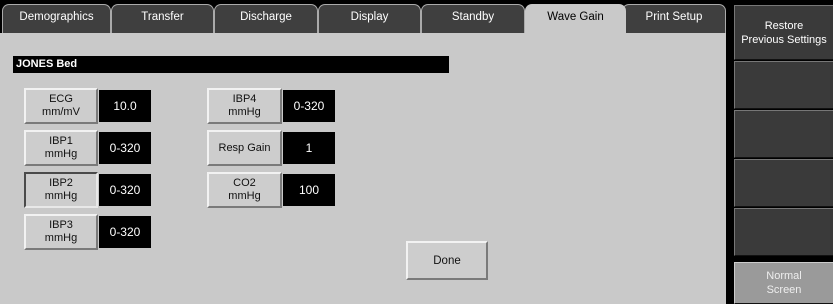 This screenshot has width=833, height=304. What do you see at coordinates (244, 190) in the screenshot?
I see `co2-gain-button: CO2 mmHg` at bounding box center [244, 190].